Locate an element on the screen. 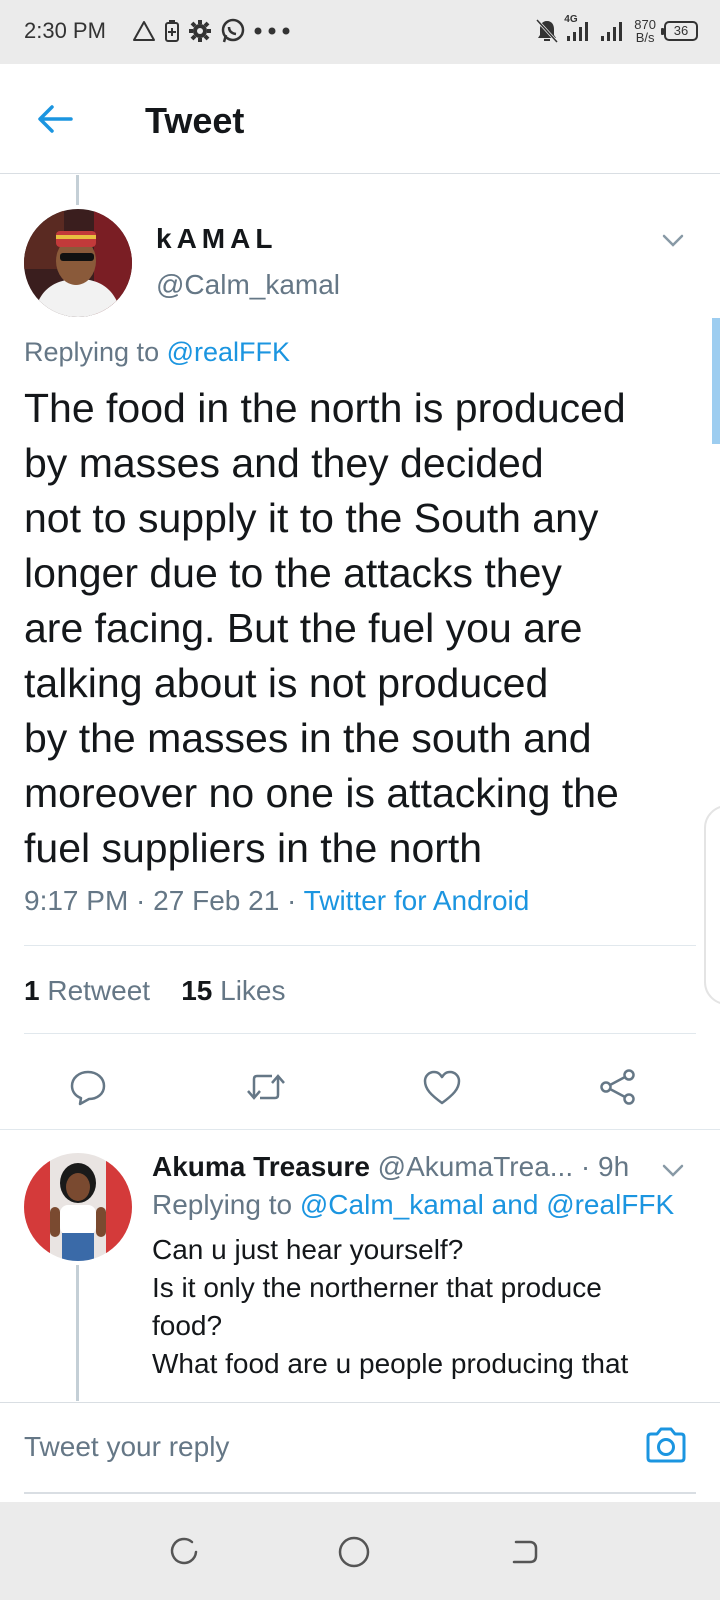 Image resolution: width=720 pixels, height=1600 pixels. reply-icon is located at coordinates (88, 1088).